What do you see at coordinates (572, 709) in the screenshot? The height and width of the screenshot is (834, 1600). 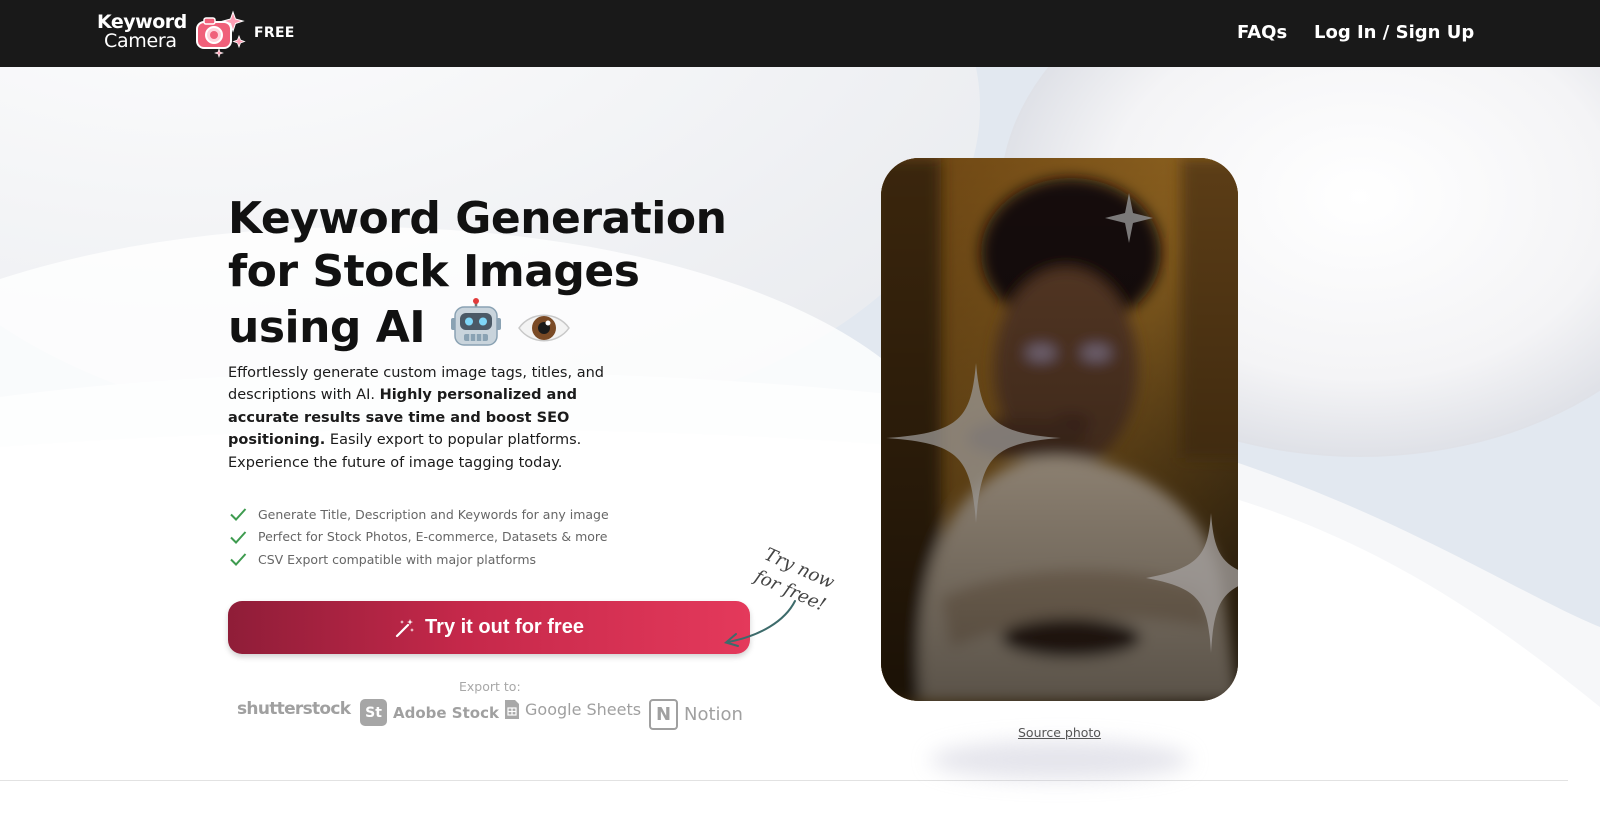 I see `google-sheets-logo: Google Sheets` at bounding box center [572, 709].